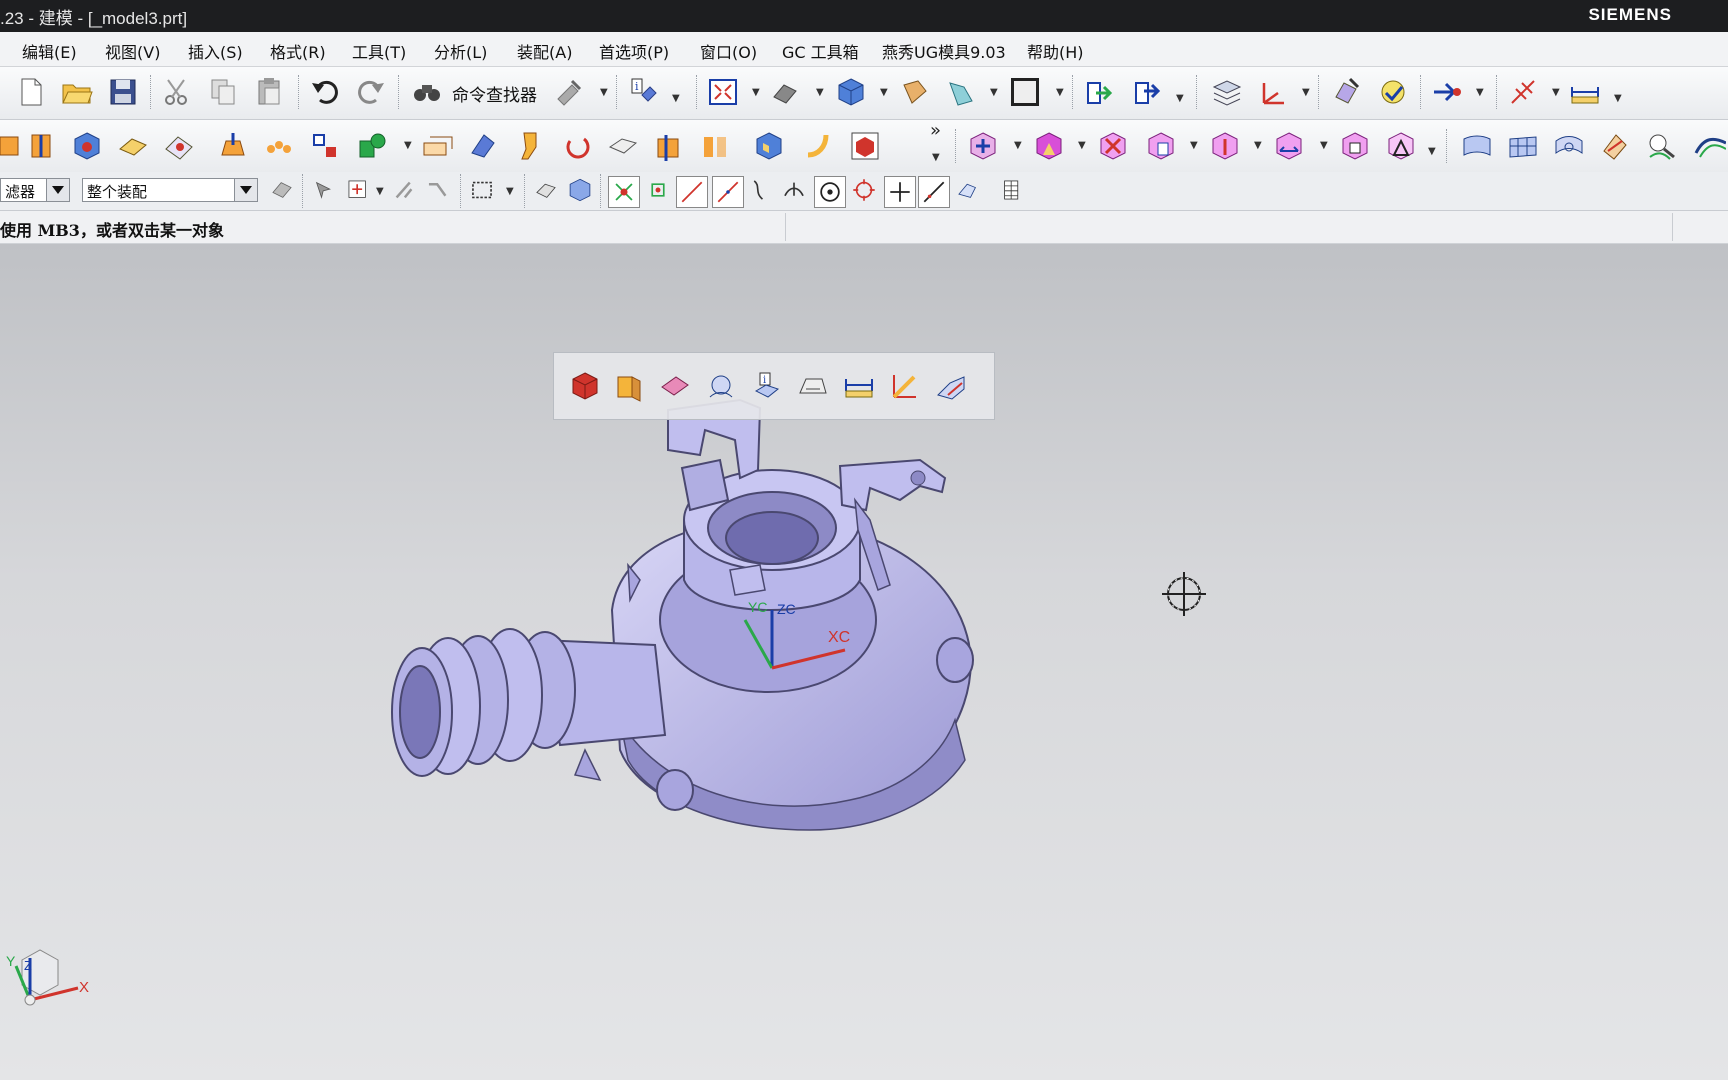  I want to click on surface-offset-icon, so click(1569, 146).